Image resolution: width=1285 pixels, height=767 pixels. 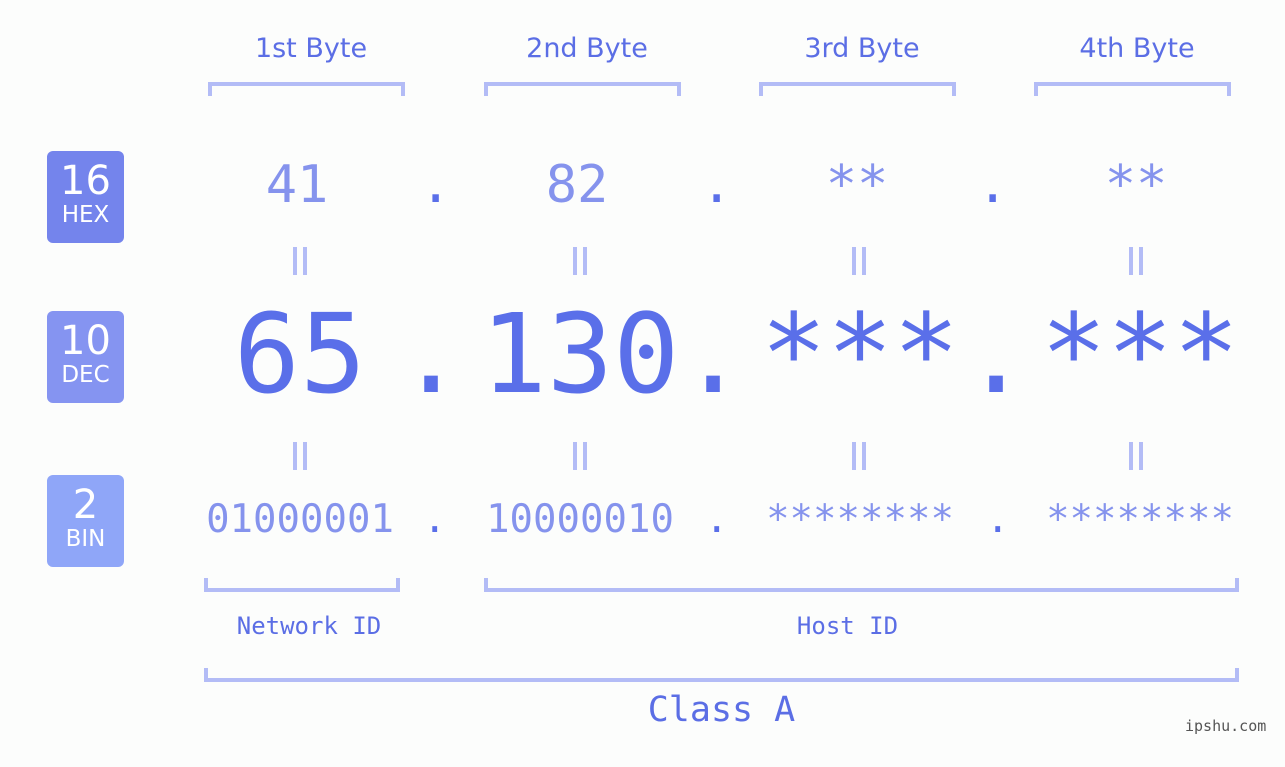 What do you see at coordinates (85, 341) in the screenshot?
I see `dec-base-number: 10` at bounding box center [85, 341].